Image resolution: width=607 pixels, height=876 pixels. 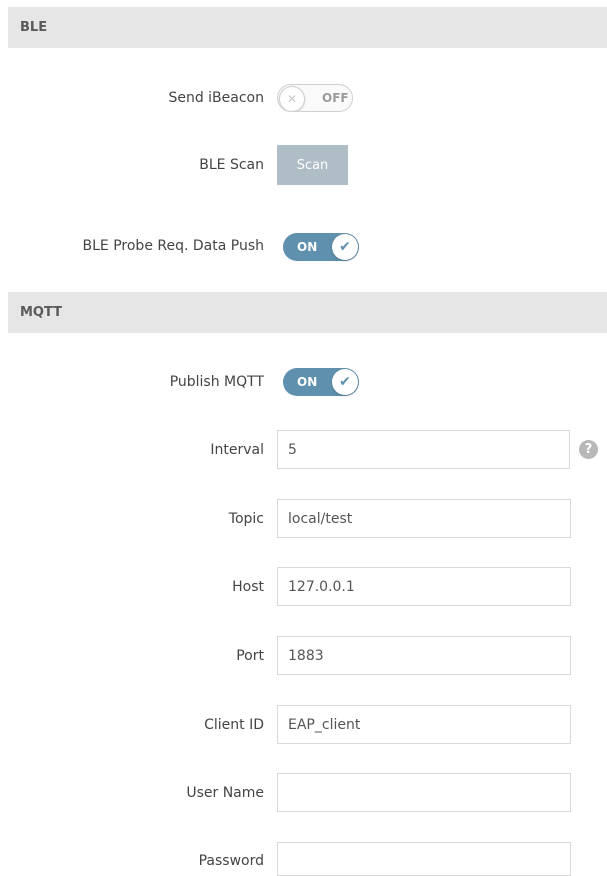 What do you see at coordinates (307, 382) in the screenshot?
I see `publish-mqtt-state: ON` at bounding box center [307, 382].